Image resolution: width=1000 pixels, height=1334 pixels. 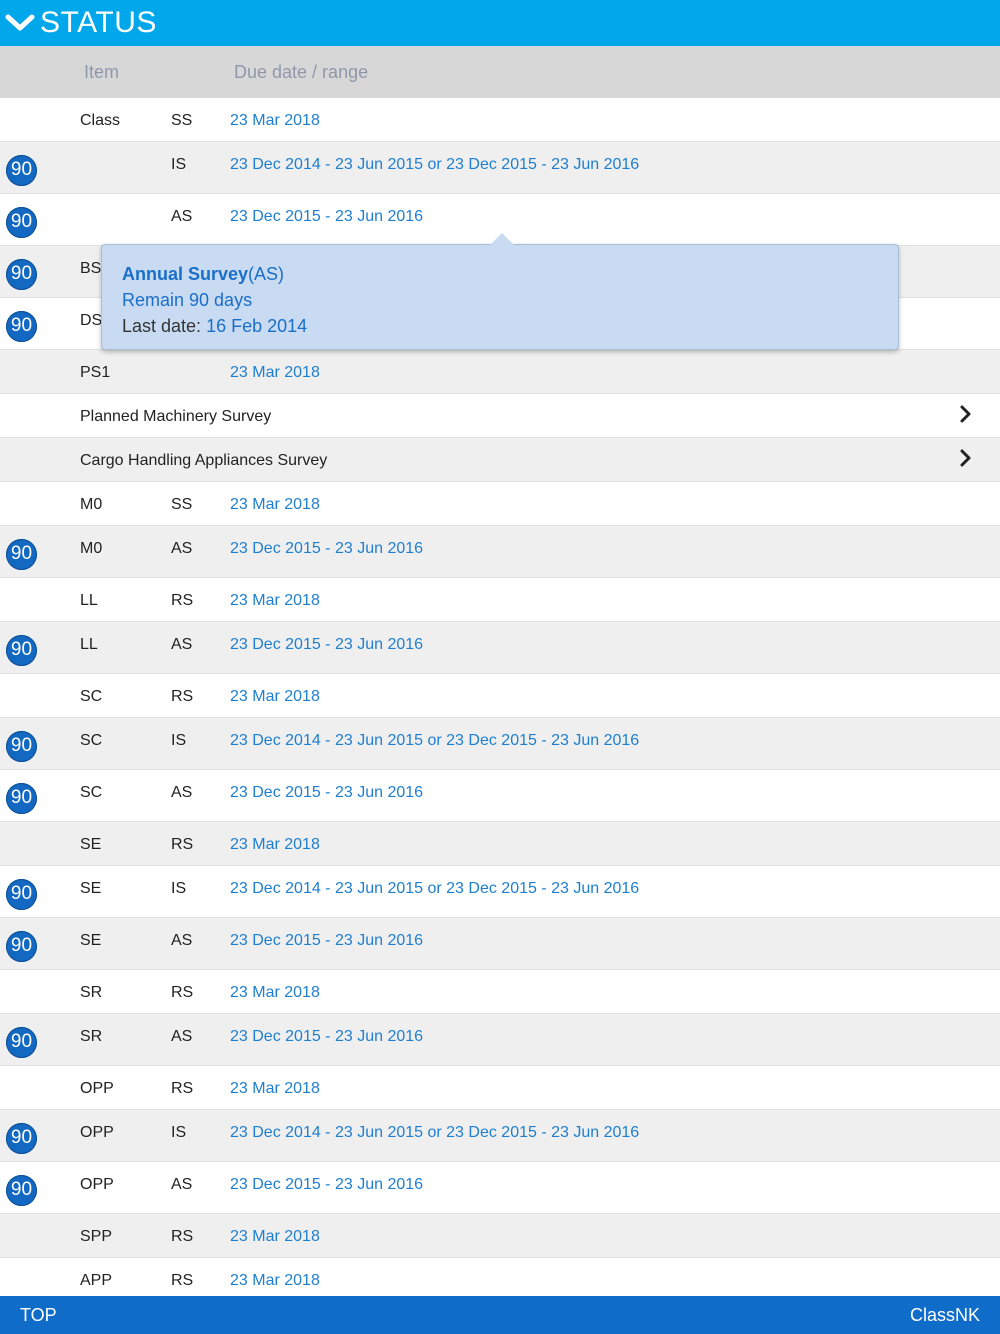 I want to click on column-due-date: Due date / range, so click(x=301, y=72).